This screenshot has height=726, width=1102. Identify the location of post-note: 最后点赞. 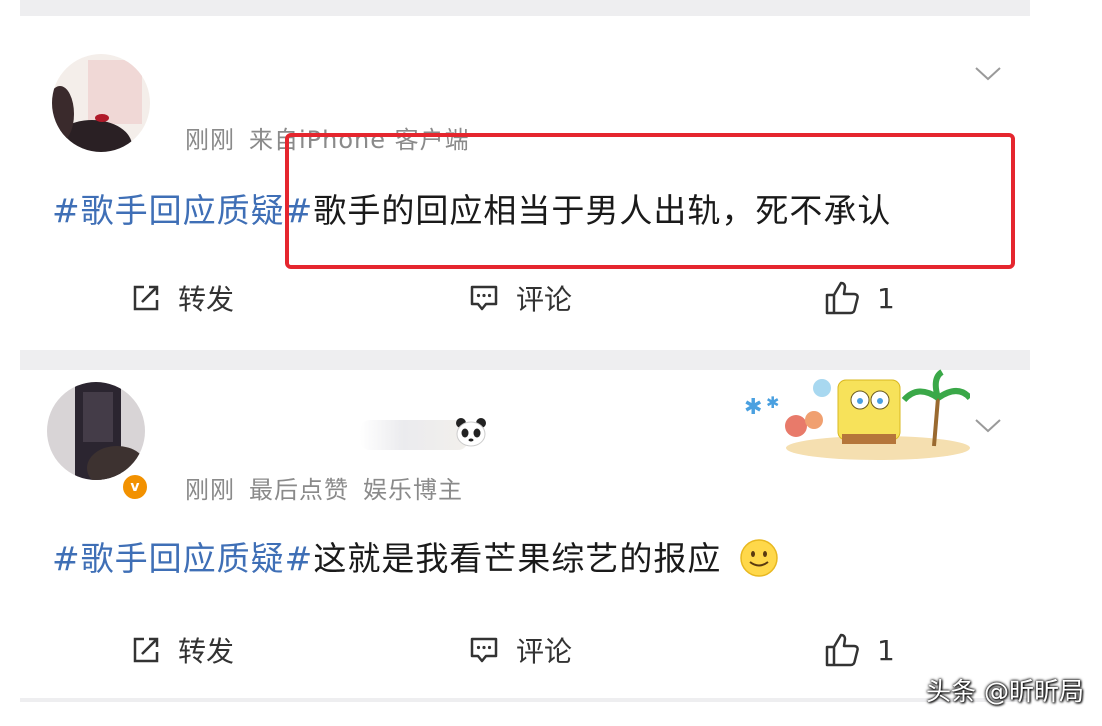
(299, 490).